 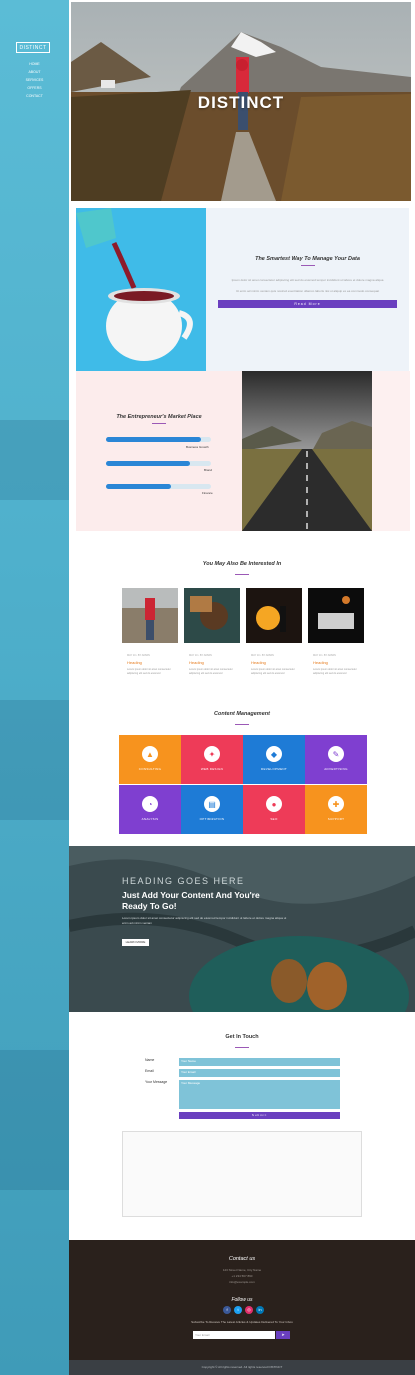 I want to click on name-label: Name, so click(x=150, y=1060).